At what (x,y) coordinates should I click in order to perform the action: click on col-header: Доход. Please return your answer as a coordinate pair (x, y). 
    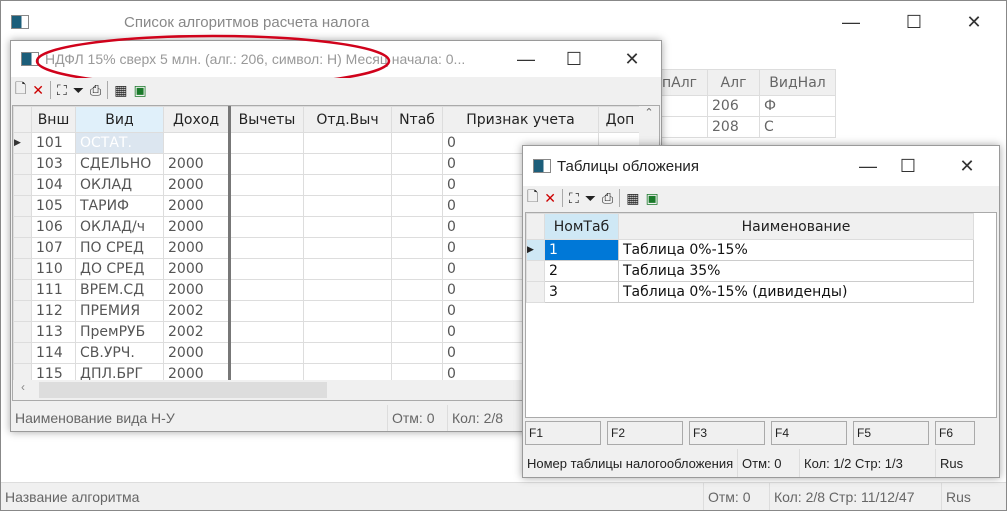
    Looking at the image, I should click on (197, 119).